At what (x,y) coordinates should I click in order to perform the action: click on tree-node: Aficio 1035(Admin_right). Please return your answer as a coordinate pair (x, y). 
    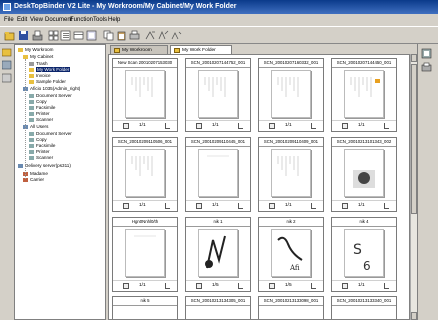
    Looking at the image, I should click on (51, 89).